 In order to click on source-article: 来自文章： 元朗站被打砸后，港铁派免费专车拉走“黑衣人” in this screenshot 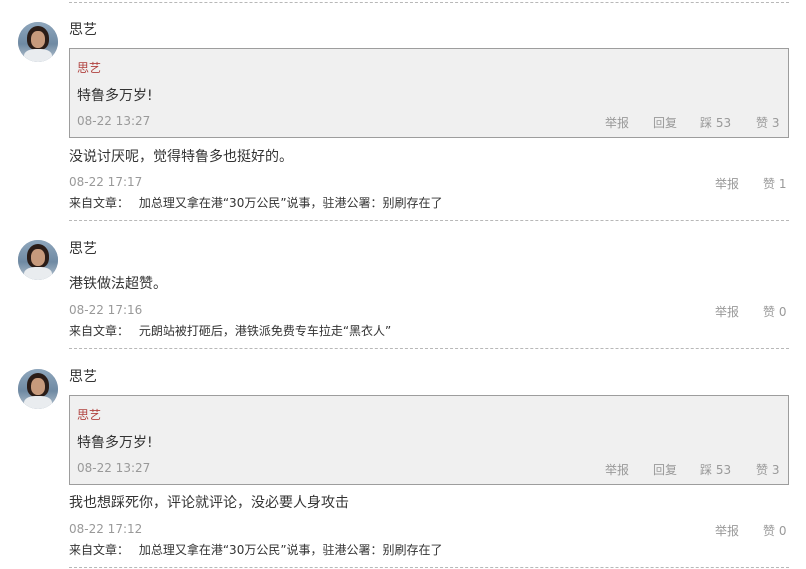, I will do `click(230, 330)`.